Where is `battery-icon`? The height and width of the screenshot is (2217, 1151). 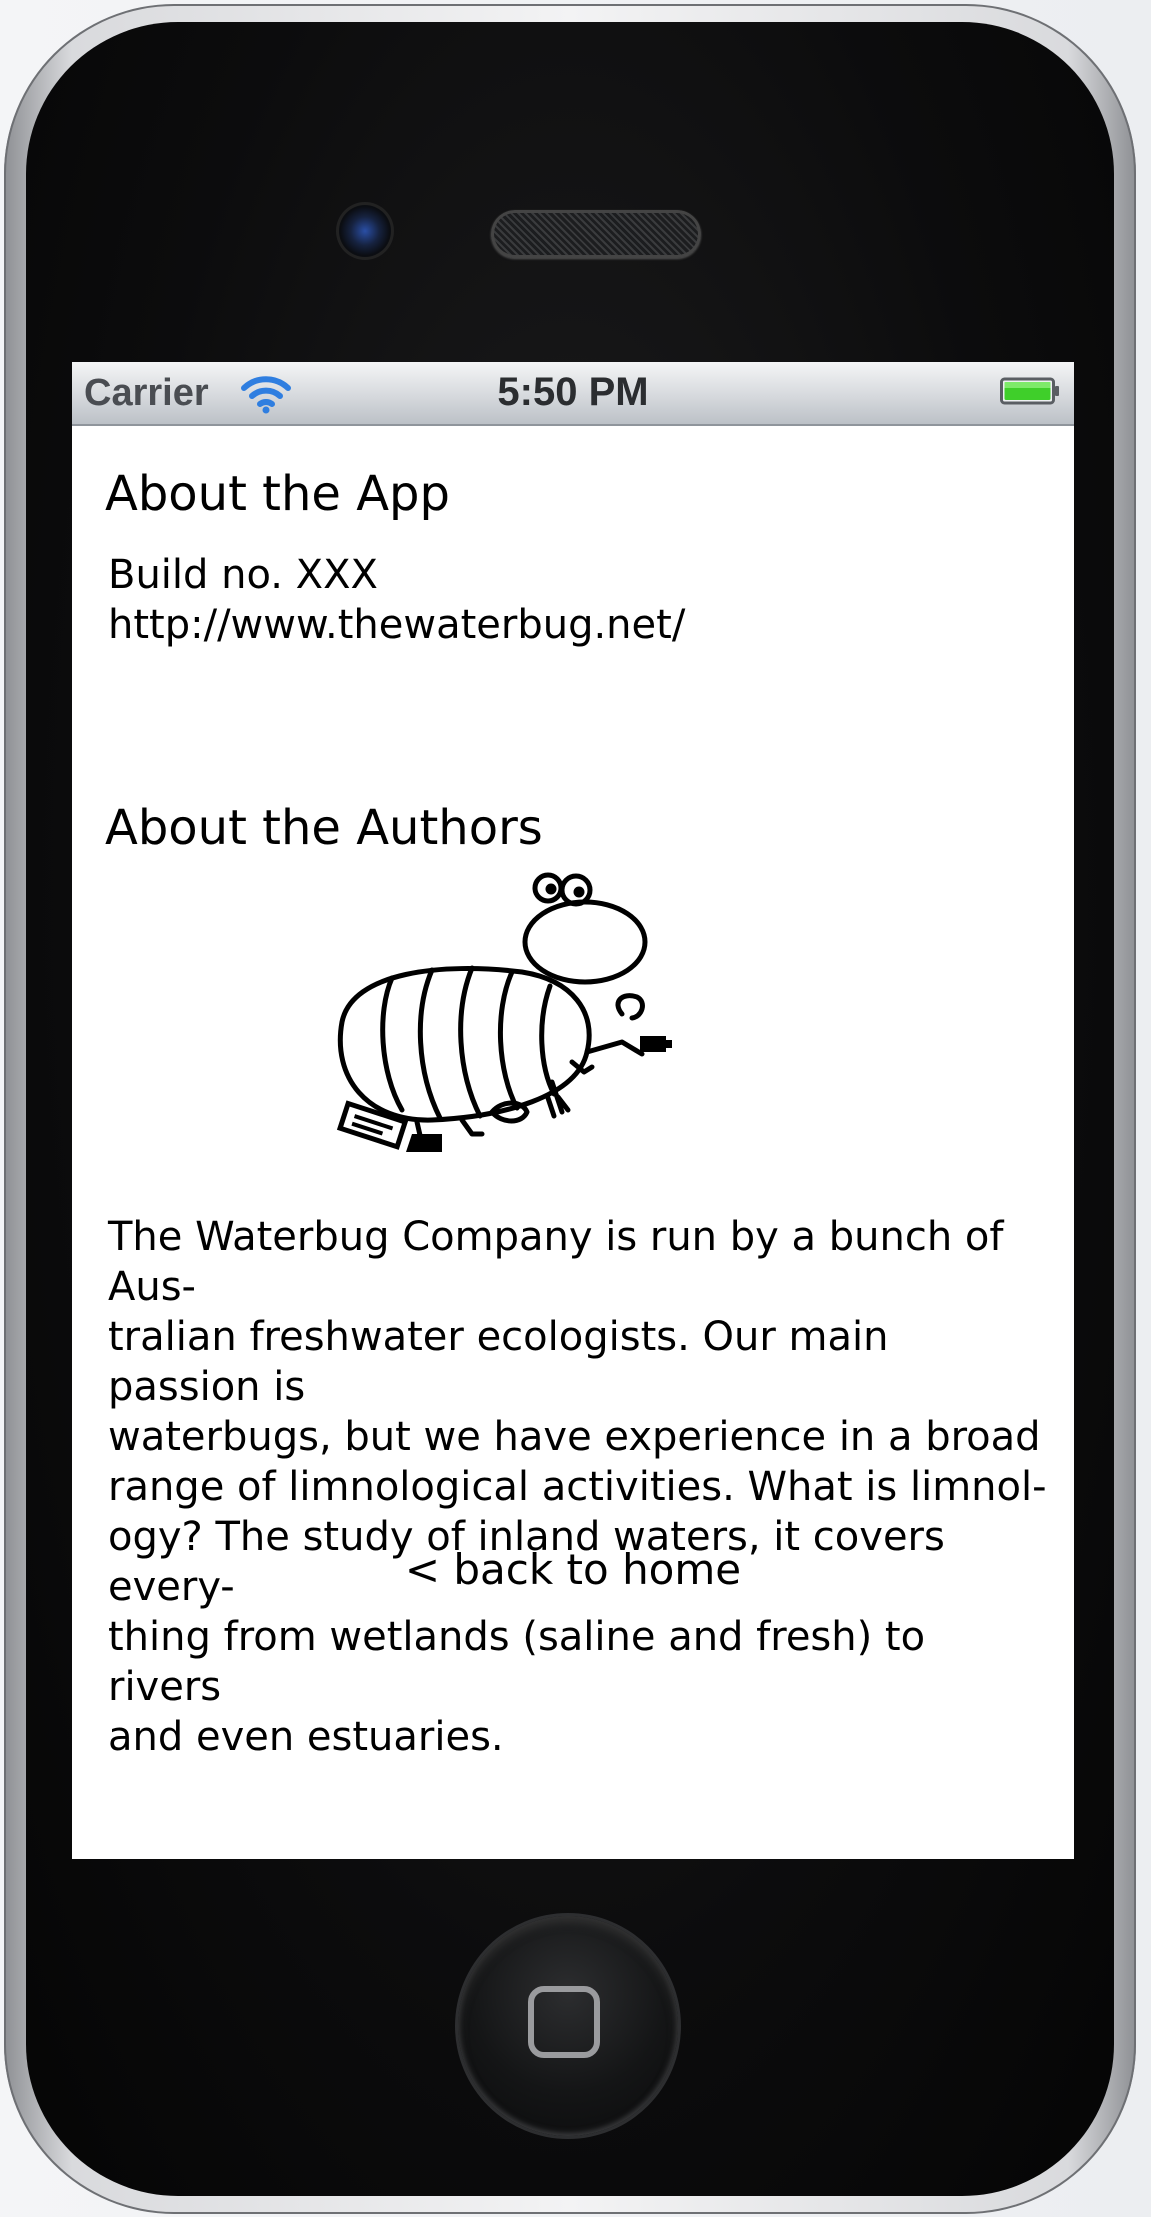
battery-icon is located at coordinates (1029, 391).